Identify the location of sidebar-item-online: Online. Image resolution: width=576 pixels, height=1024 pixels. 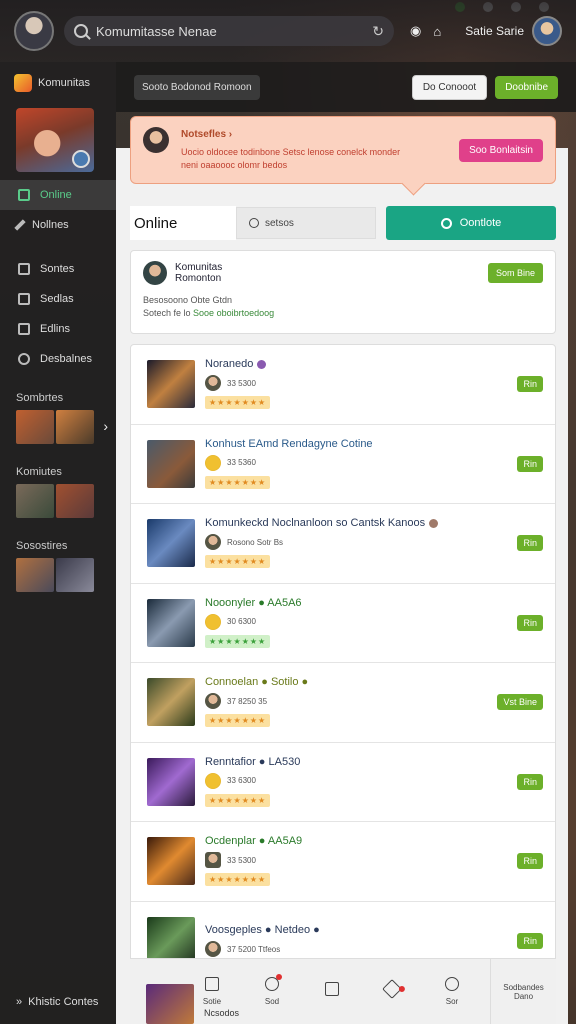
(58, 195).